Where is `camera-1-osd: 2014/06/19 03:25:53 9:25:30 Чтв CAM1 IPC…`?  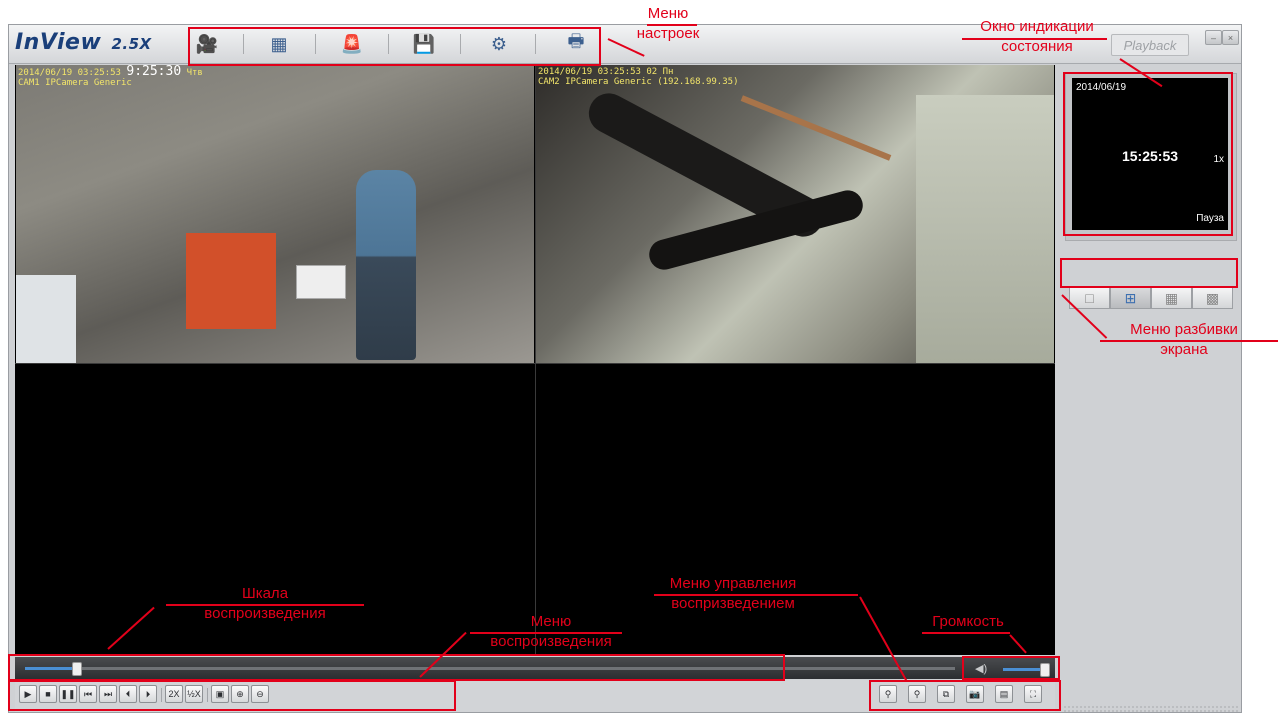 camera-1-osd: 2014/06/19 03:25:53 9:25:30 Чтв CAM1 IPC… is located at coordinates (110, 76).